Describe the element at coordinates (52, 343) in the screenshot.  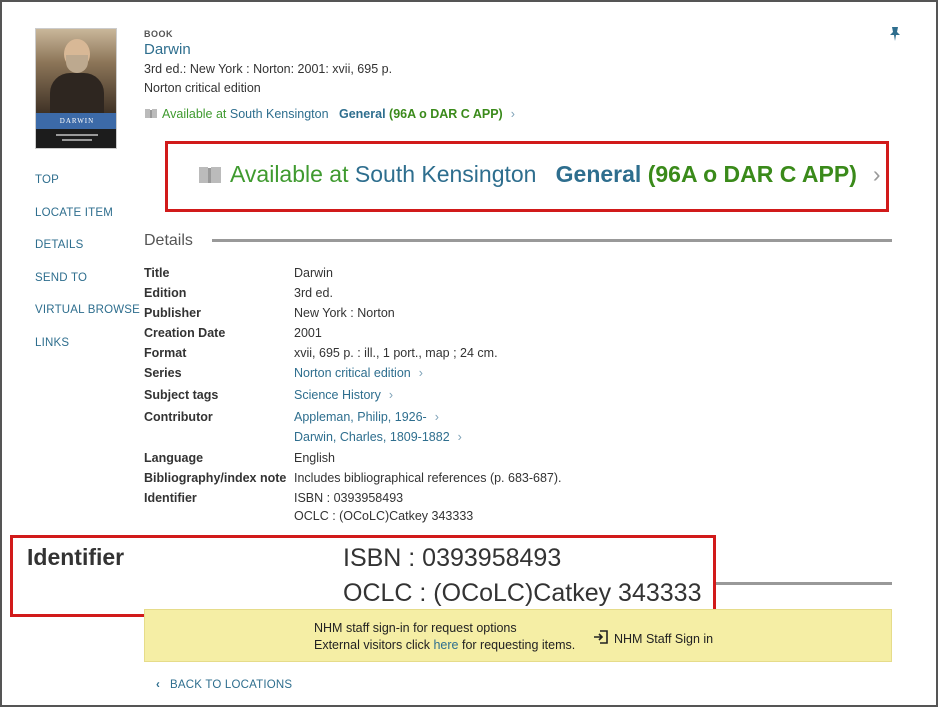
I see `nav-item-links: LINKS` at that location.